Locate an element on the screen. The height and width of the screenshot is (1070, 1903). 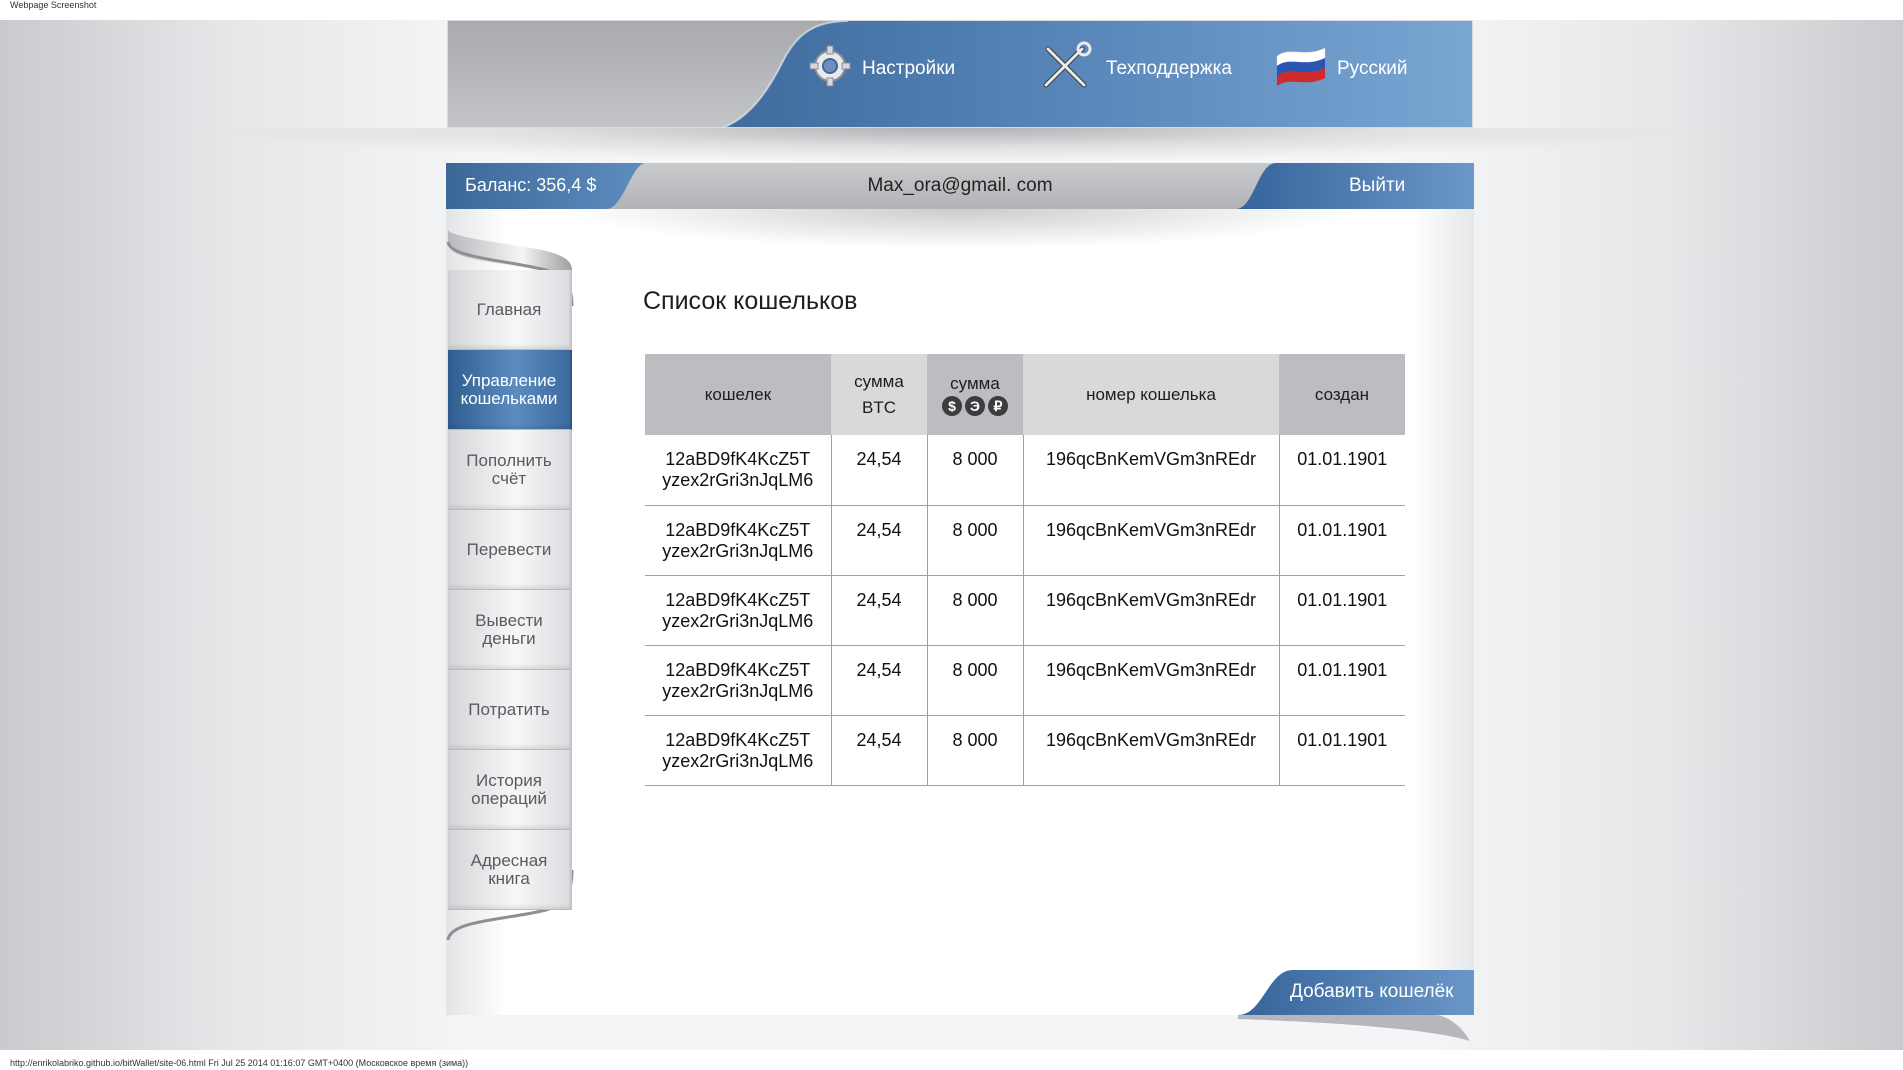
support-link: Техподдержка is located at coordinates (1134, 66).